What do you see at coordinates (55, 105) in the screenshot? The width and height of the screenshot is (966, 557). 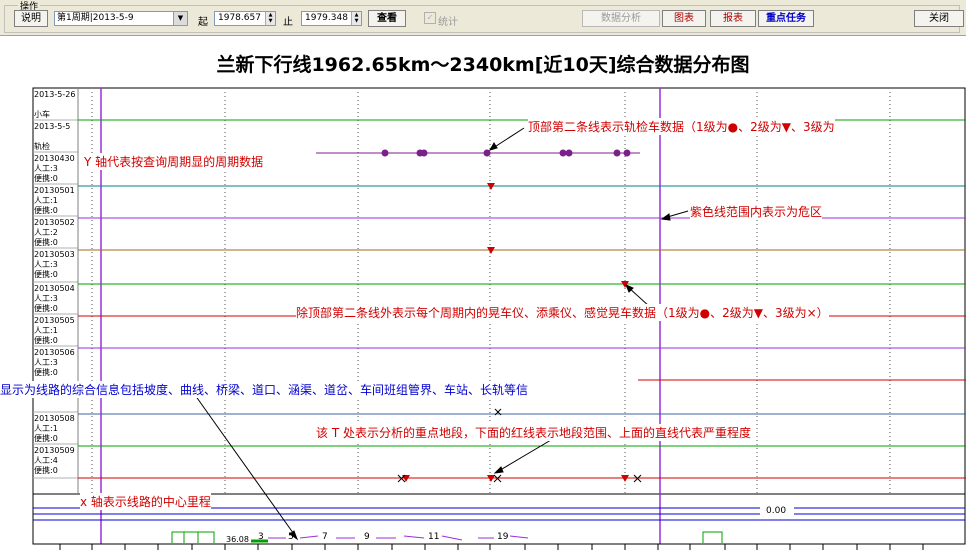 I see `row-label-cart: 2013-5-26 小车` at bounding box center [55, 105].